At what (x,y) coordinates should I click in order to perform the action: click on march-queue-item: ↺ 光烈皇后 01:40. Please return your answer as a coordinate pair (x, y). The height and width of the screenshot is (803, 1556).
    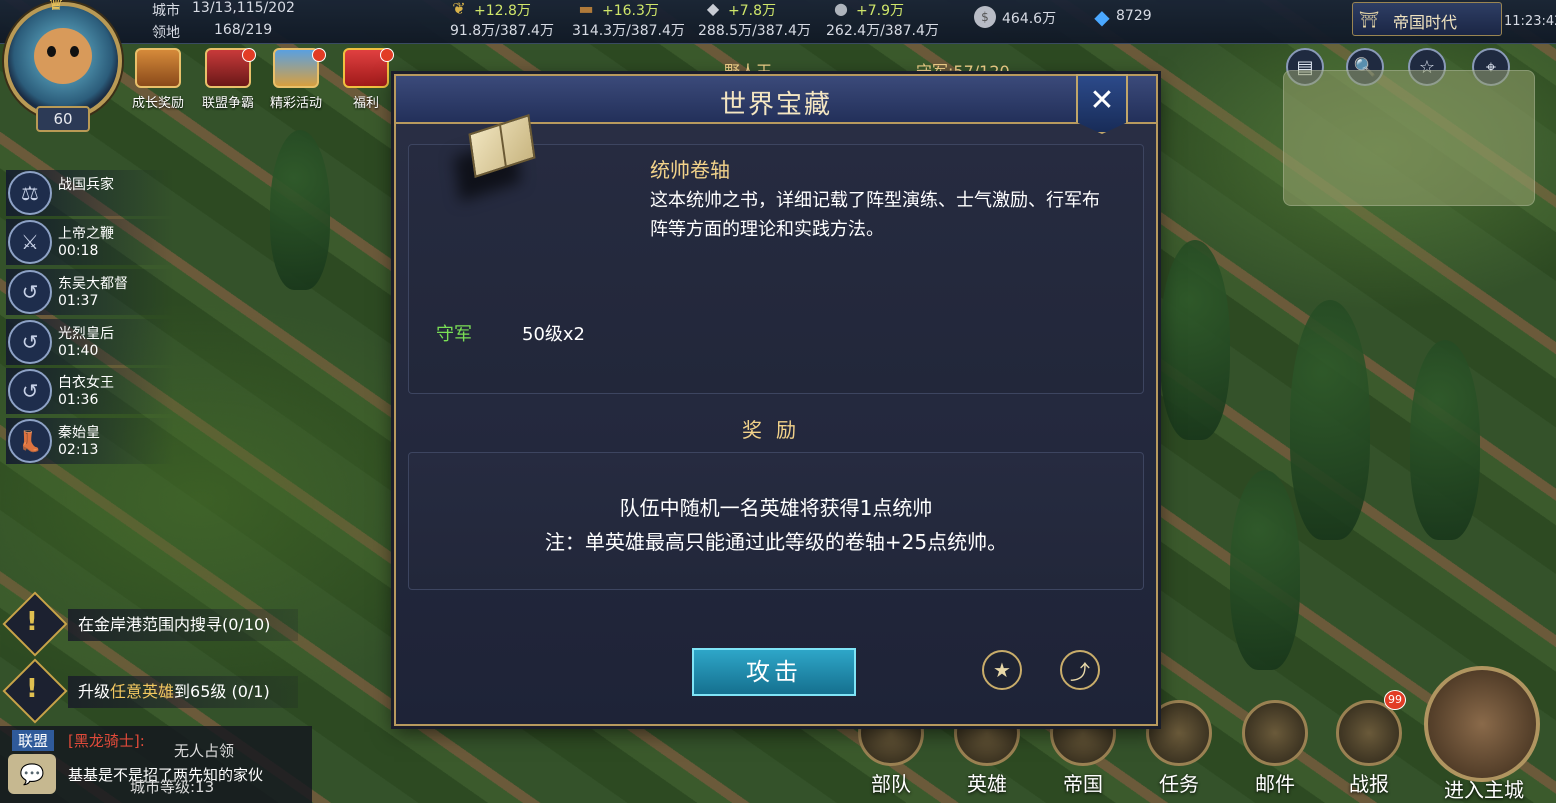
    Looking at the image, I should click on (90, 342).